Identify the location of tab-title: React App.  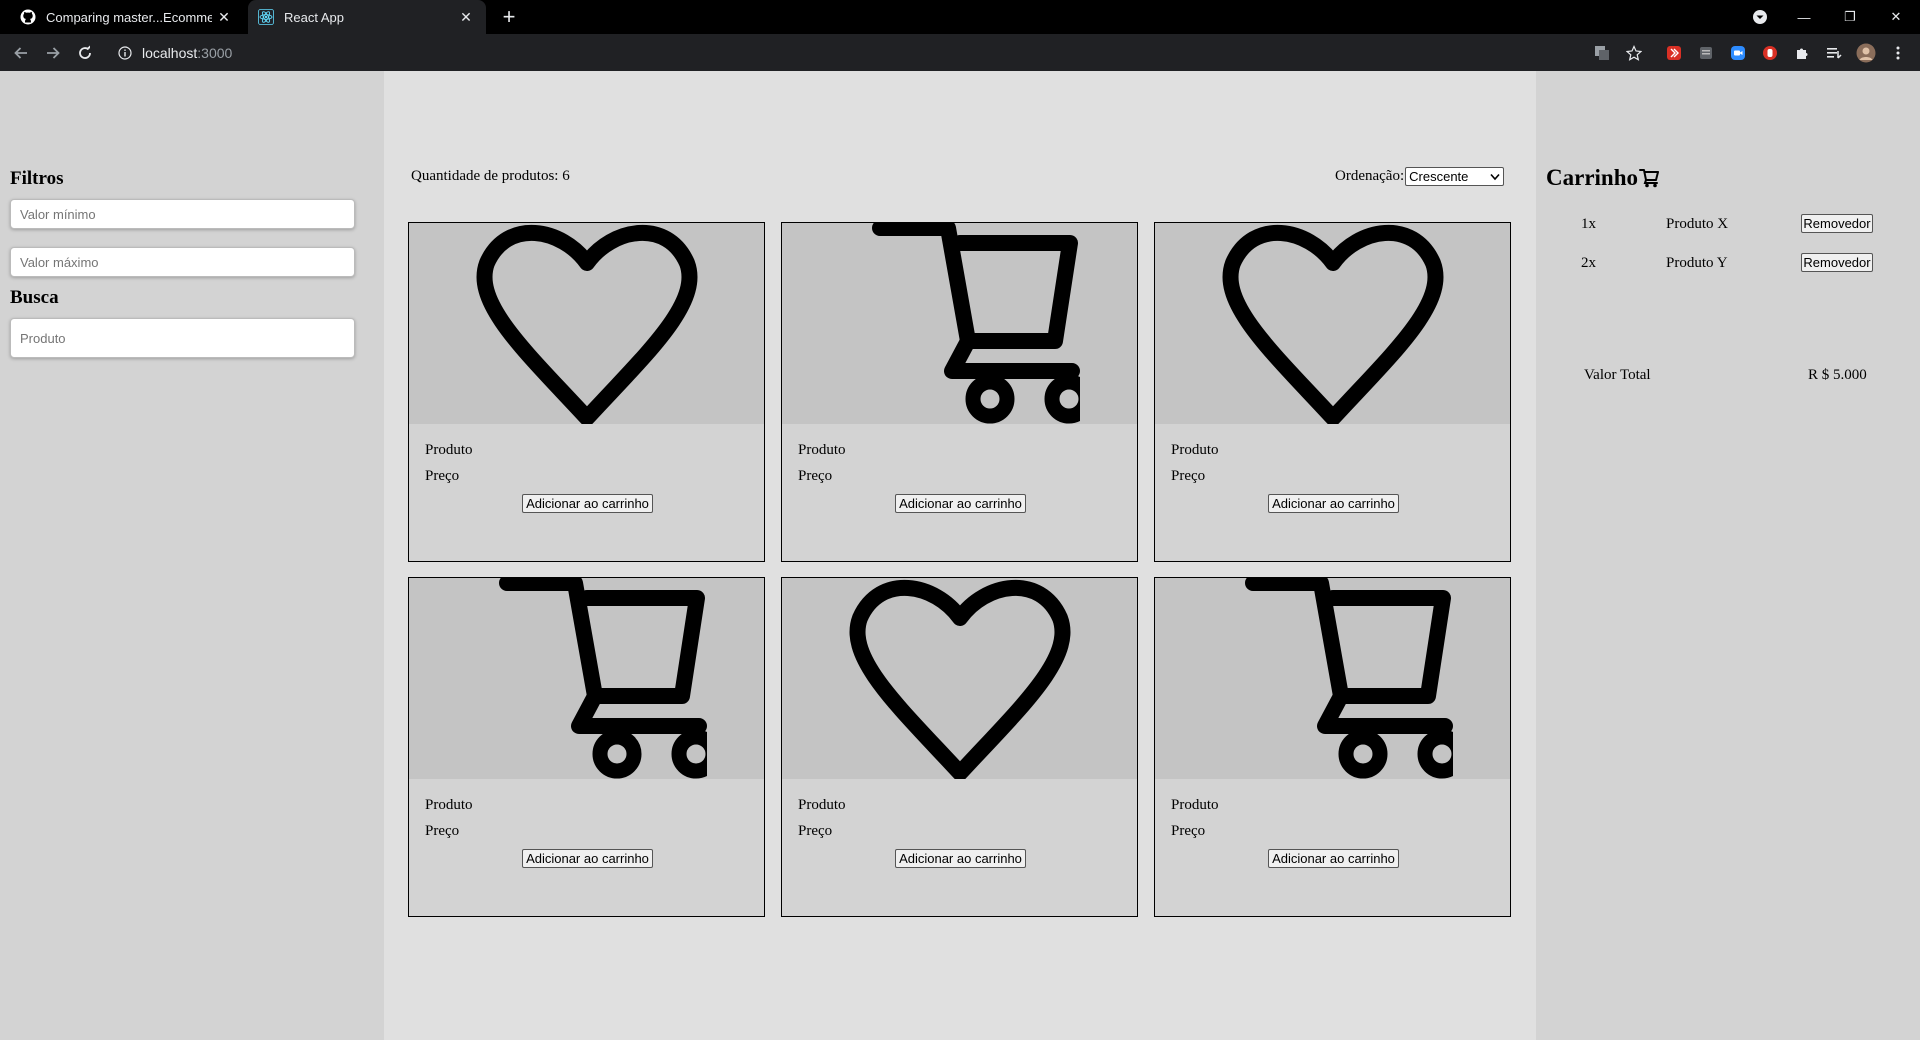
(314, 17).